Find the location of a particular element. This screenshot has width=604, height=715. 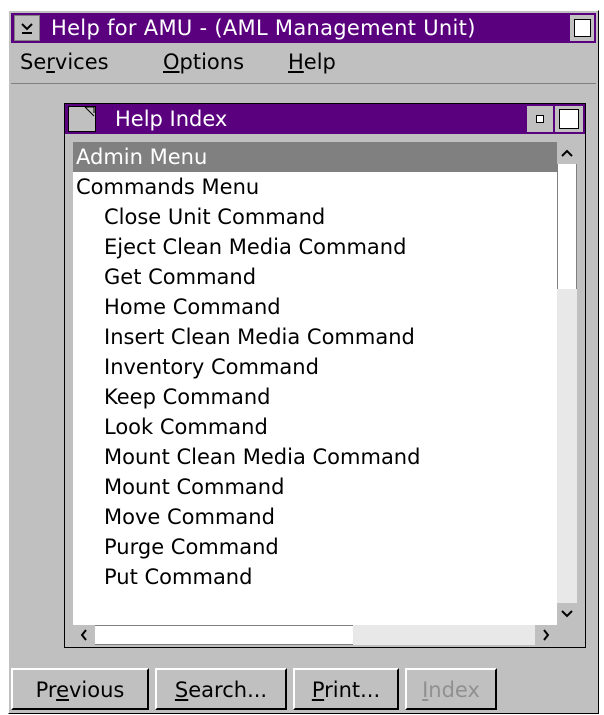

arrow-up-icon is located at coordinates (567, 153).